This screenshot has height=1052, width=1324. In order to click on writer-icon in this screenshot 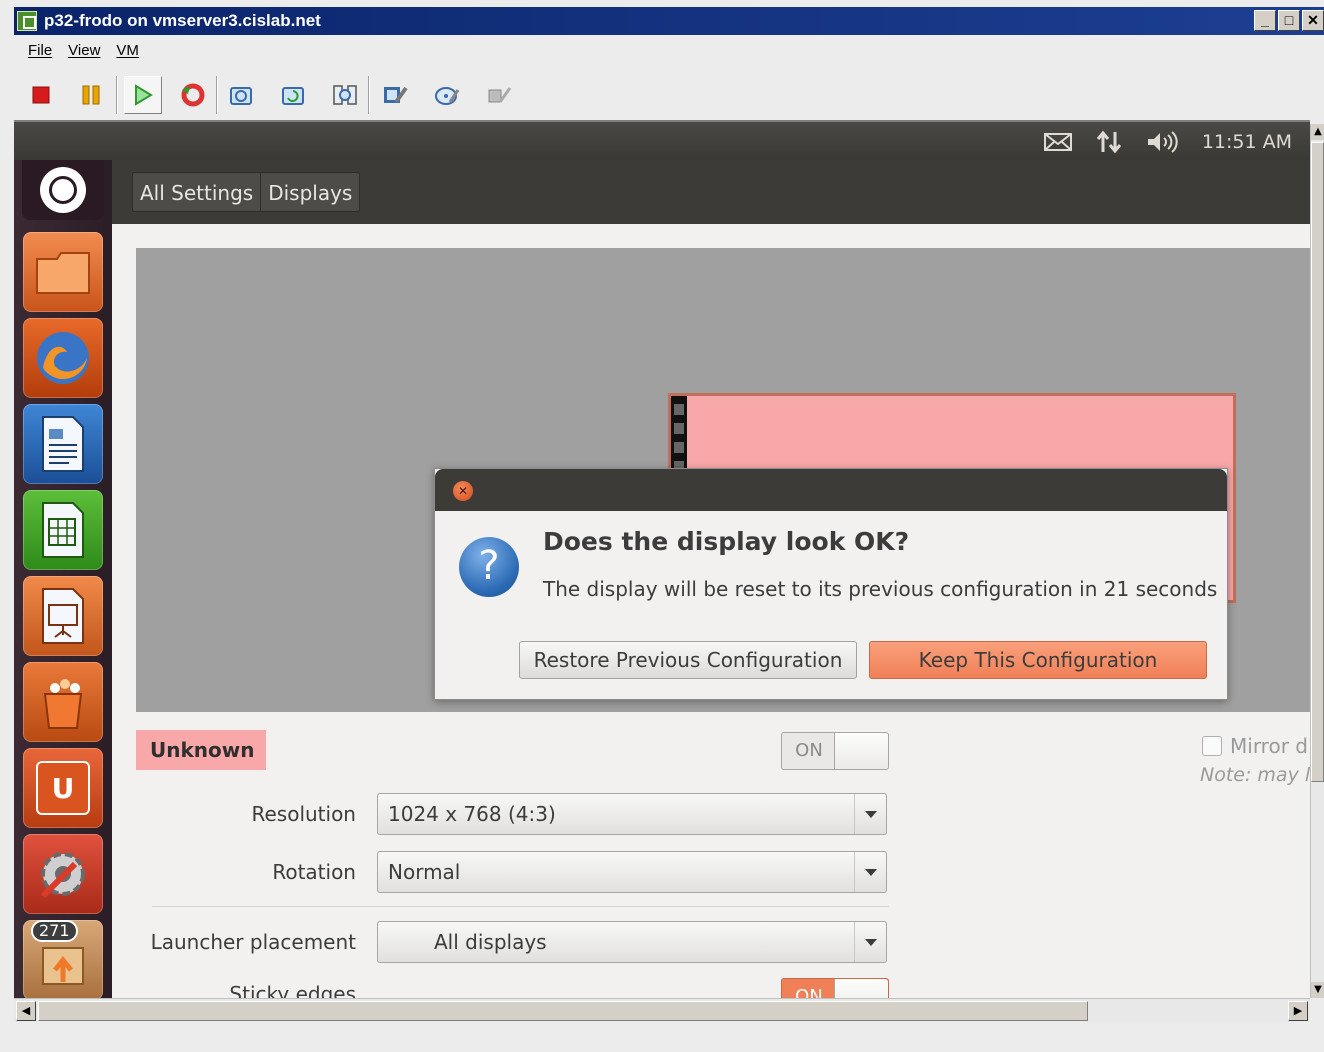, I will do `click(63, 444)`.